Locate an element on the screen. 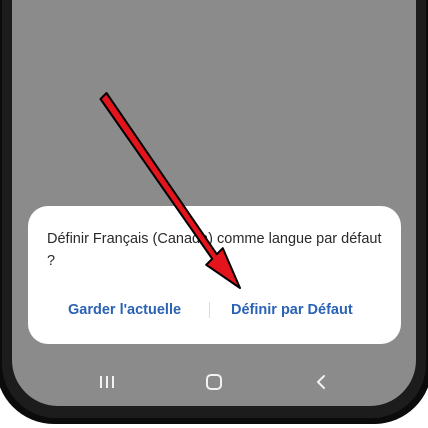 This screenshot has height=428, width=428. home-icon is located at coordinates (214, 382).